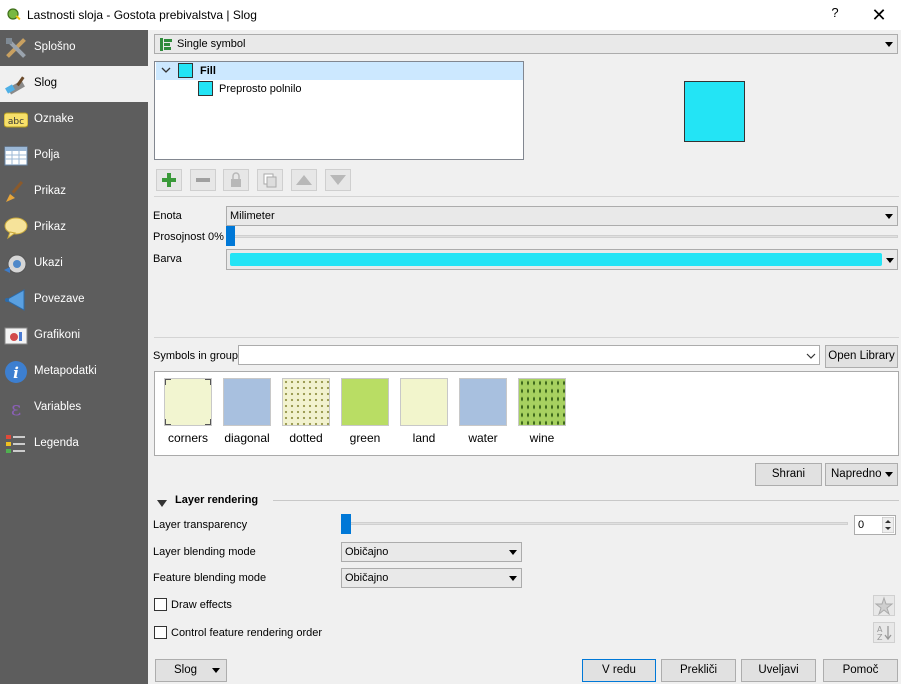 This screenshot has width=901, height=684. I want to click on unit-combo: Milimeter, so click(562, 216).